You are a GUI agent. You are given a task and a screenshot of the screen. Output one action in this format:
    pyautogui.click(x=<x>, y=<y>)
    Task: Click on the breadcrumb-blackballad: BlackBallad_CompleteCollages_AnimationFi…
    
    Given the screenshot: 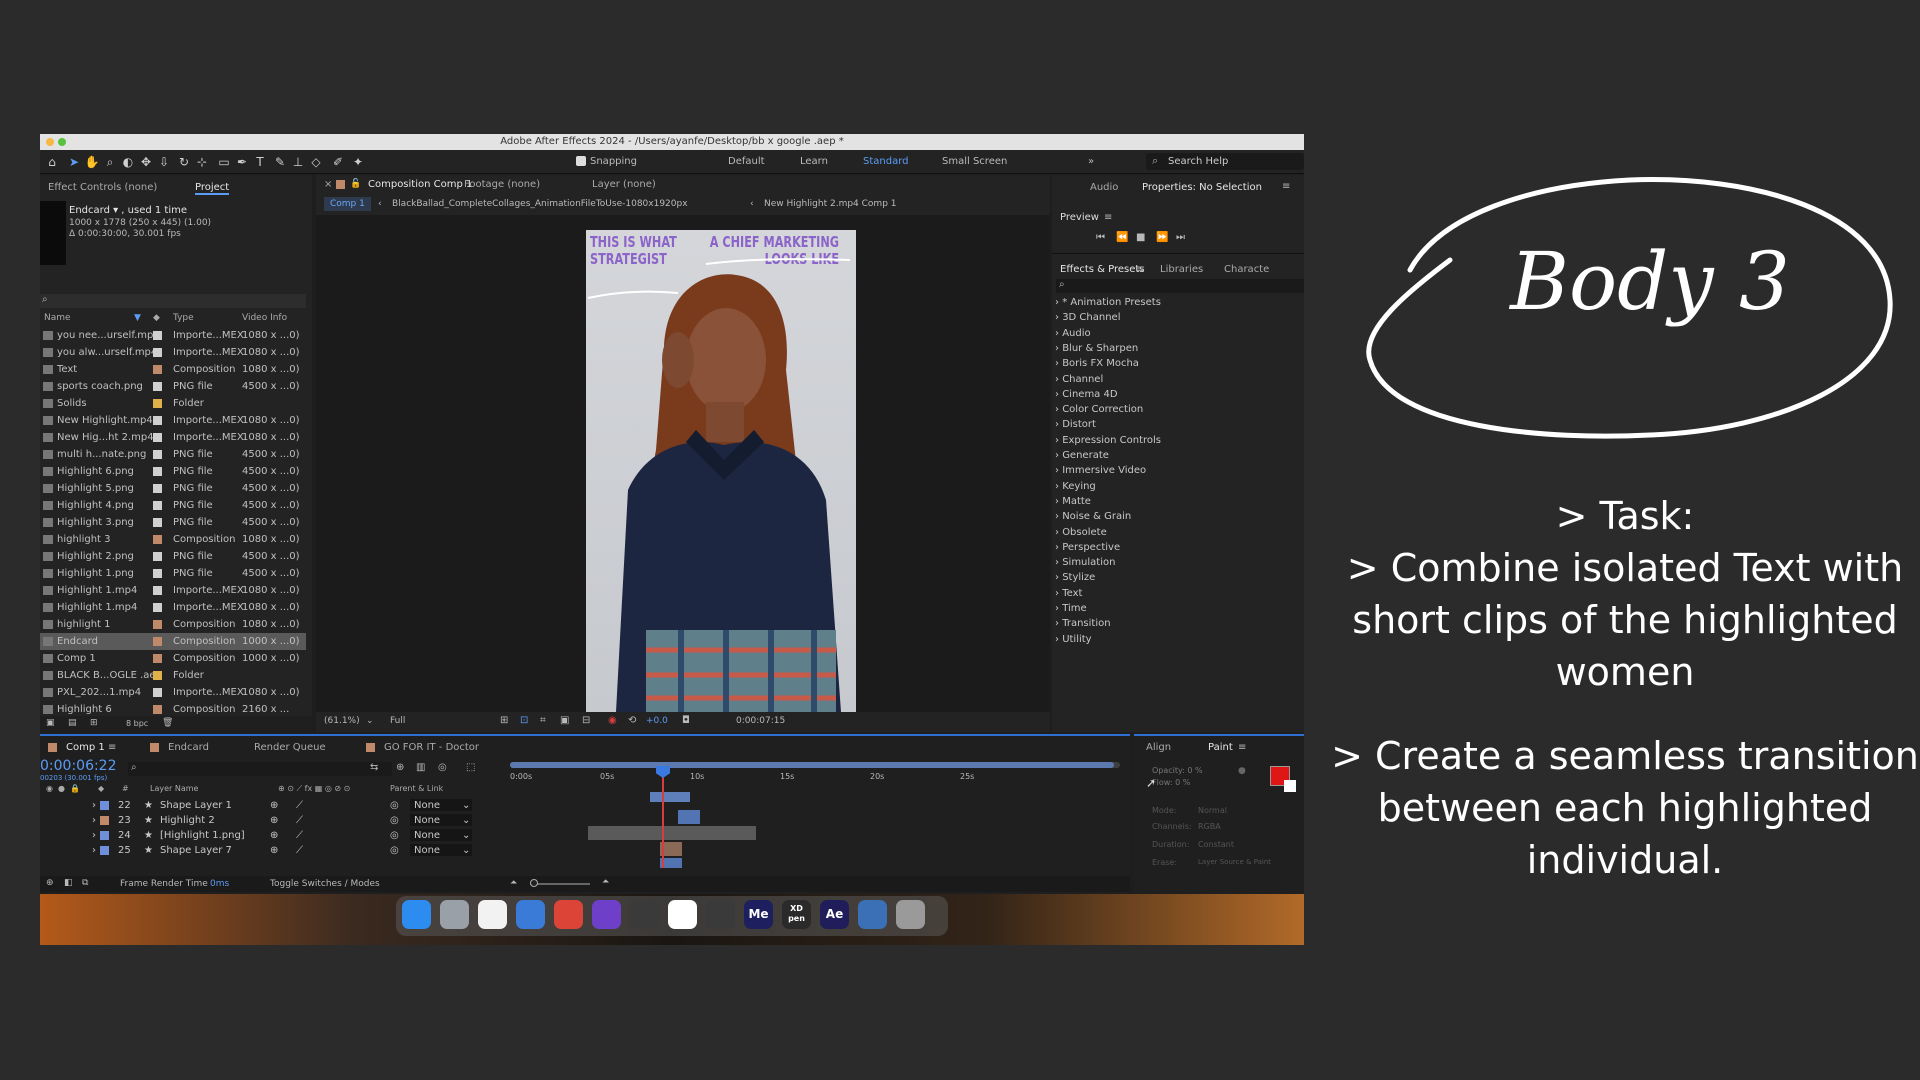 What is the action you would take?
    pyautogui.click(x=540, y=204)
    